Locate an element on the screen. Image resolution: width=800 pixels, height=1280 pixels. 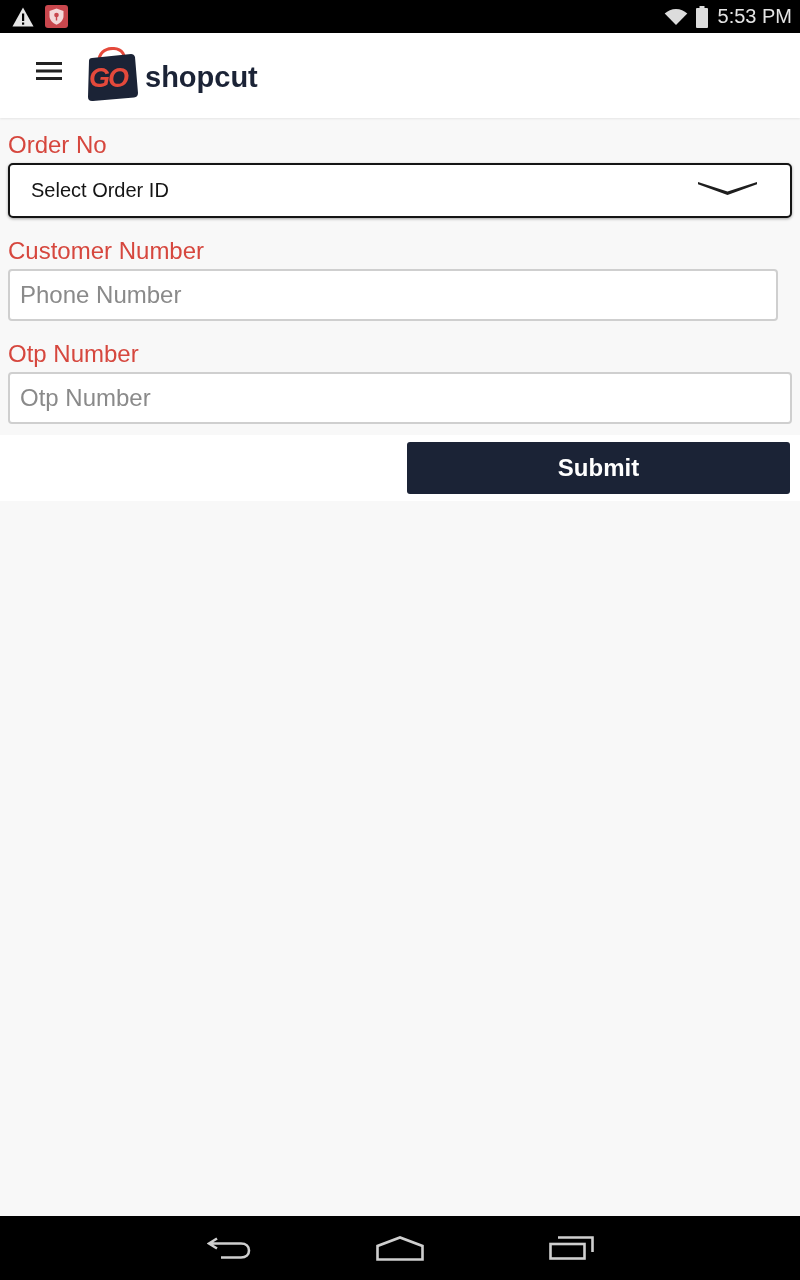
battery-icon is located at coordinates (701, 16).